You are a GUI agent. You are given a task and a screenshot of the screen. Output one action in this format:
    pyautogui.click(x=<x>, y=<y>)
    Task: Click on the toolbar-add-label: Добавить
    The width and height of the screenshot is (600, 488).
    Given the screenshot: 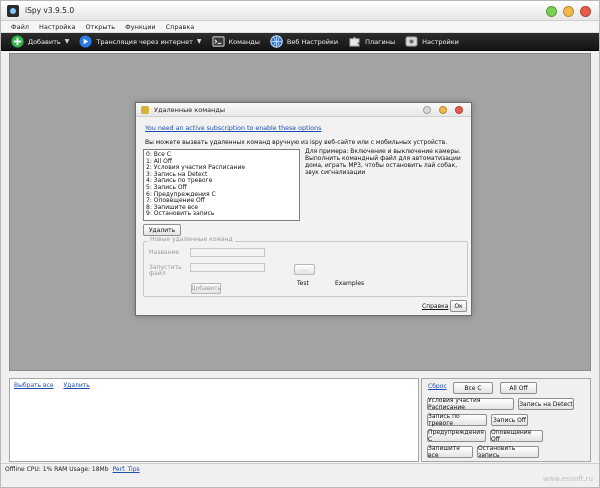 What is the action you would take?
    pyautogui.click(x=44, y=41)
    